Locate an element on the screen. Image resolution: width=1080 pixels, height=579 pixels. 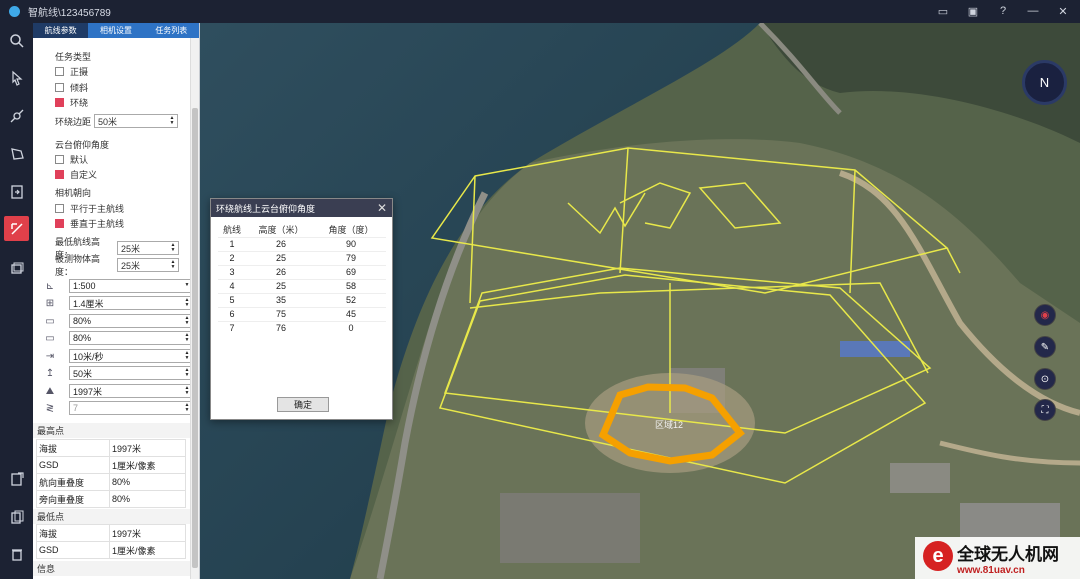
marker-icon: ⊙ is located at coordinates (1045, 379).